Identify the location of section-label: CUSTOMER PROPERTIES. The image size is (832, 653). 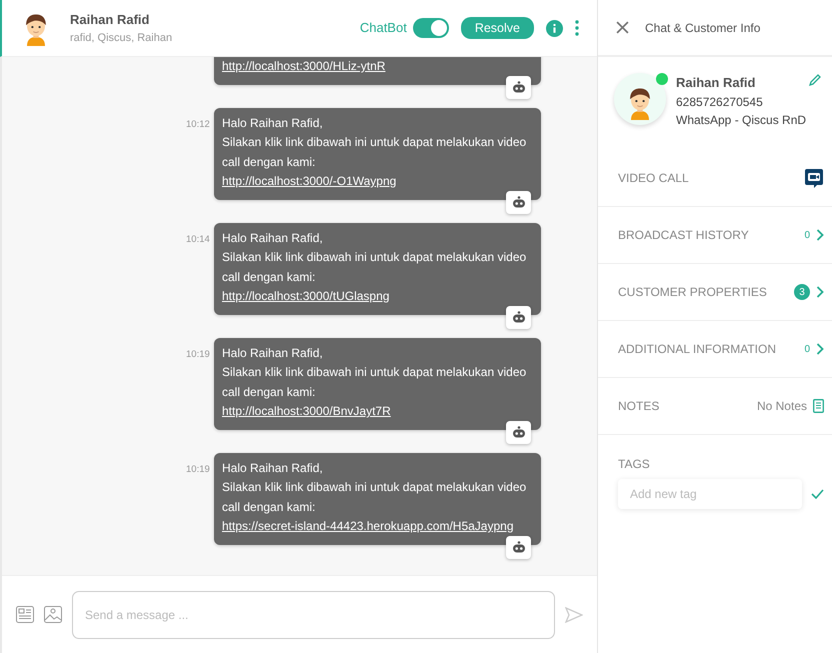
(692, 292).